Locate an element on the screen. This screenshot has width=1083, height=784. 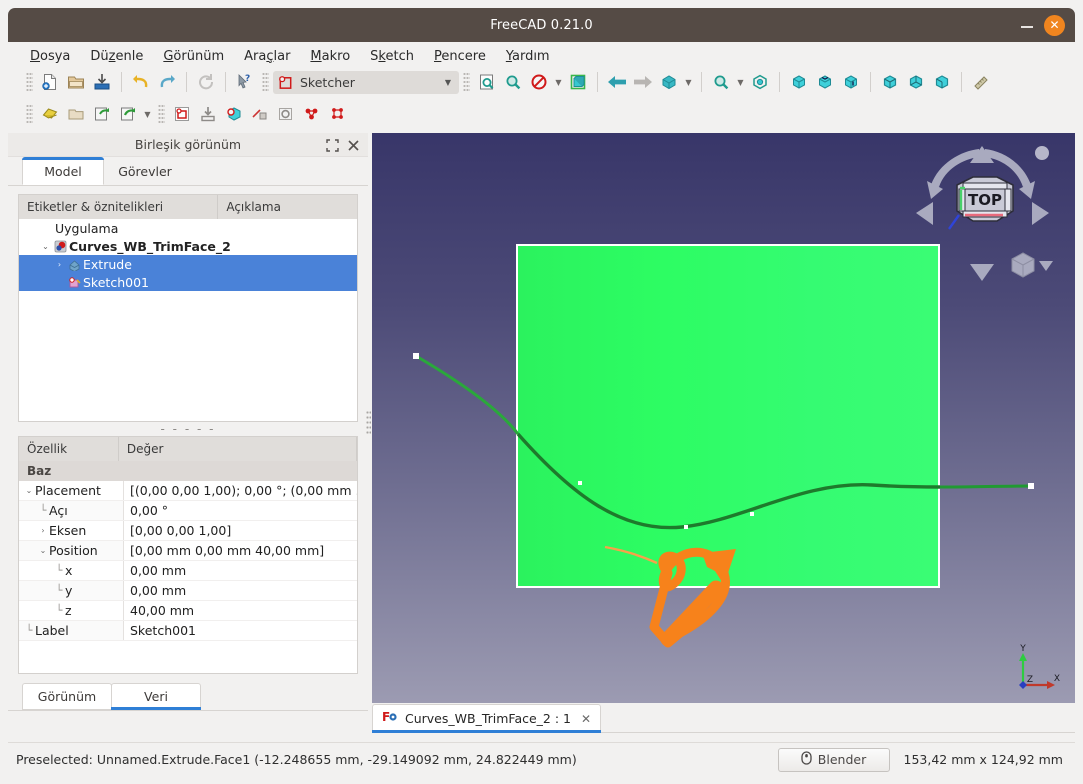
workbench-selector: Sketcher ▼ is located at coordinates (366, 82).